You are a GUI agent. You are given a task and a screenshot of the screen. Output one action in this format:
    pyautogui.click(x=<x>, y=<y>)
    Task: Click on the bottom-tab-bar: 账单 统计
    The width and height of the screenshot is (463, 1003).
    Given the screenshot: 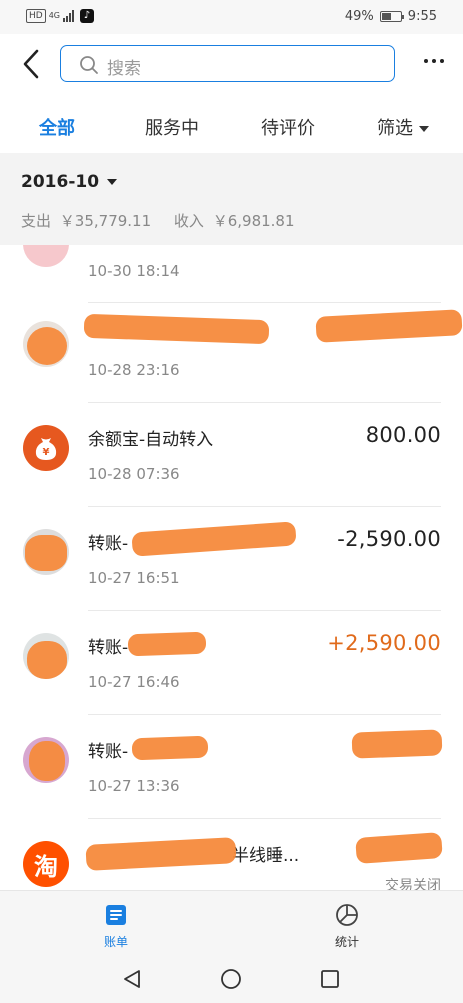 What is the action you would take?
    pyautogui.click(x=231, y=923)
    